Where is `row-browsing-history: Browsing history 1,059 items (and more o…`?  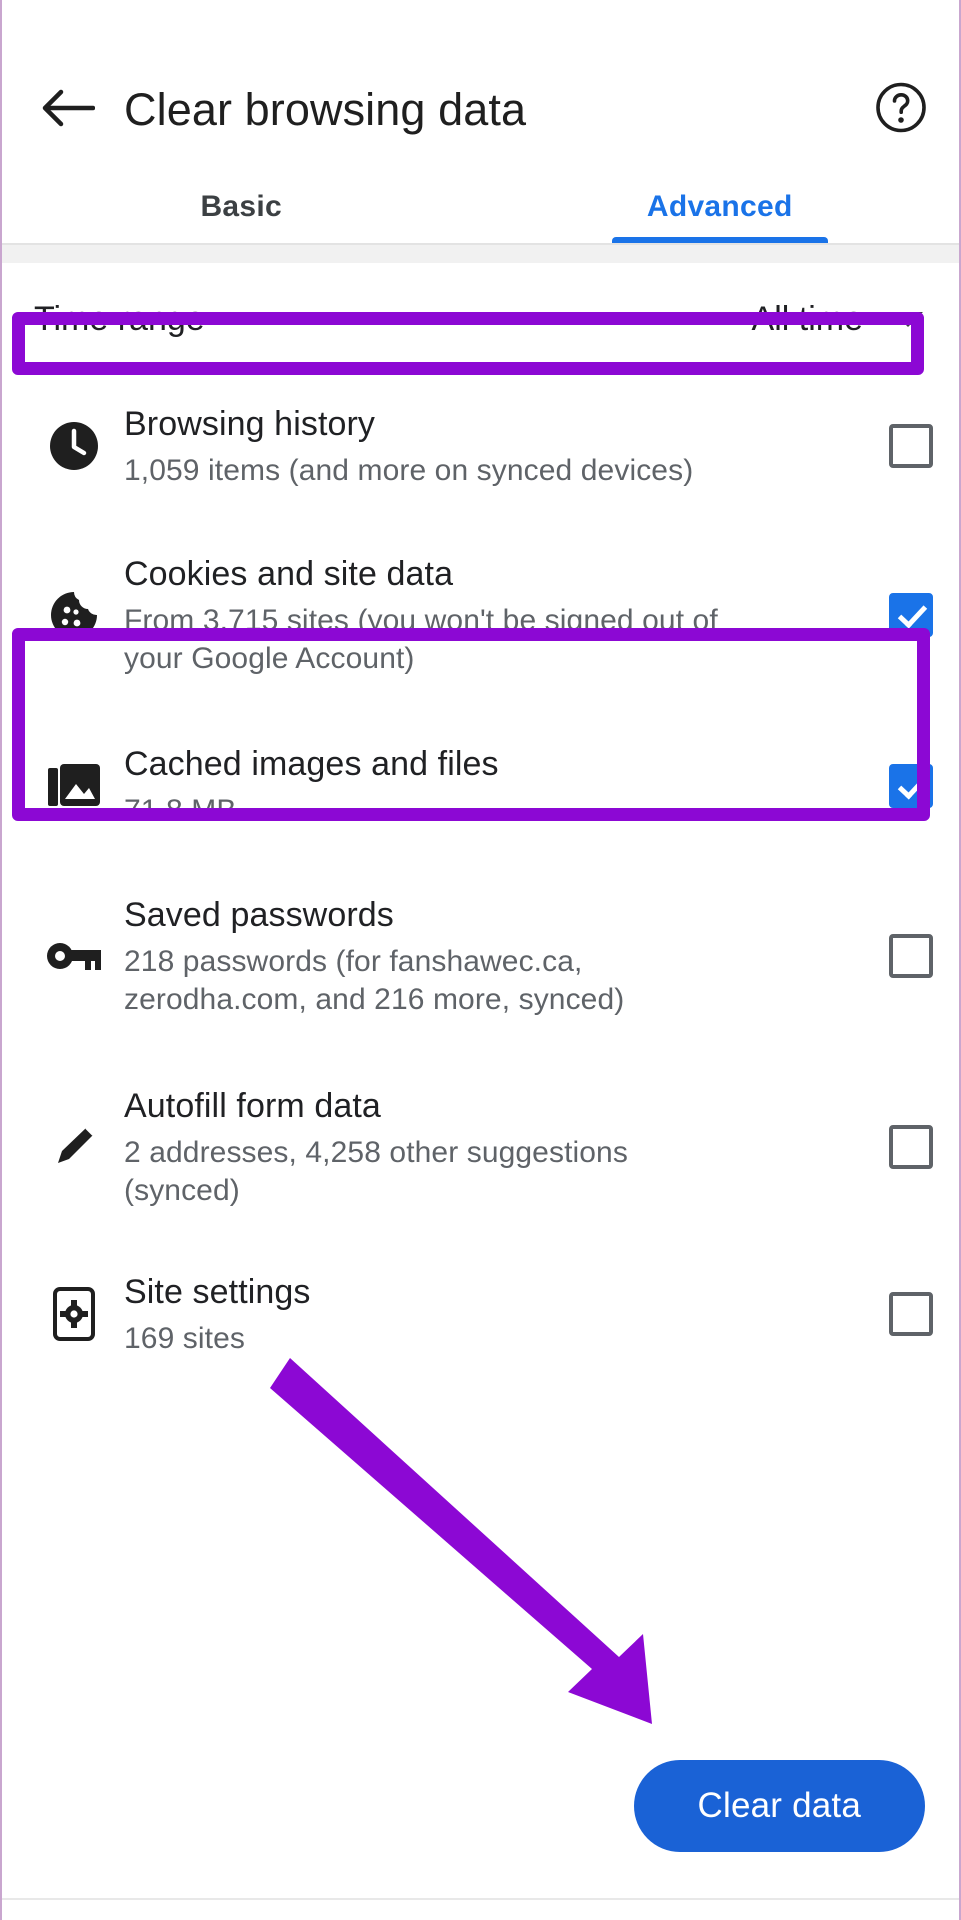
row-browsing-history: Browsing history 1,059 items (and more o… is located at coordinates (480, 446).